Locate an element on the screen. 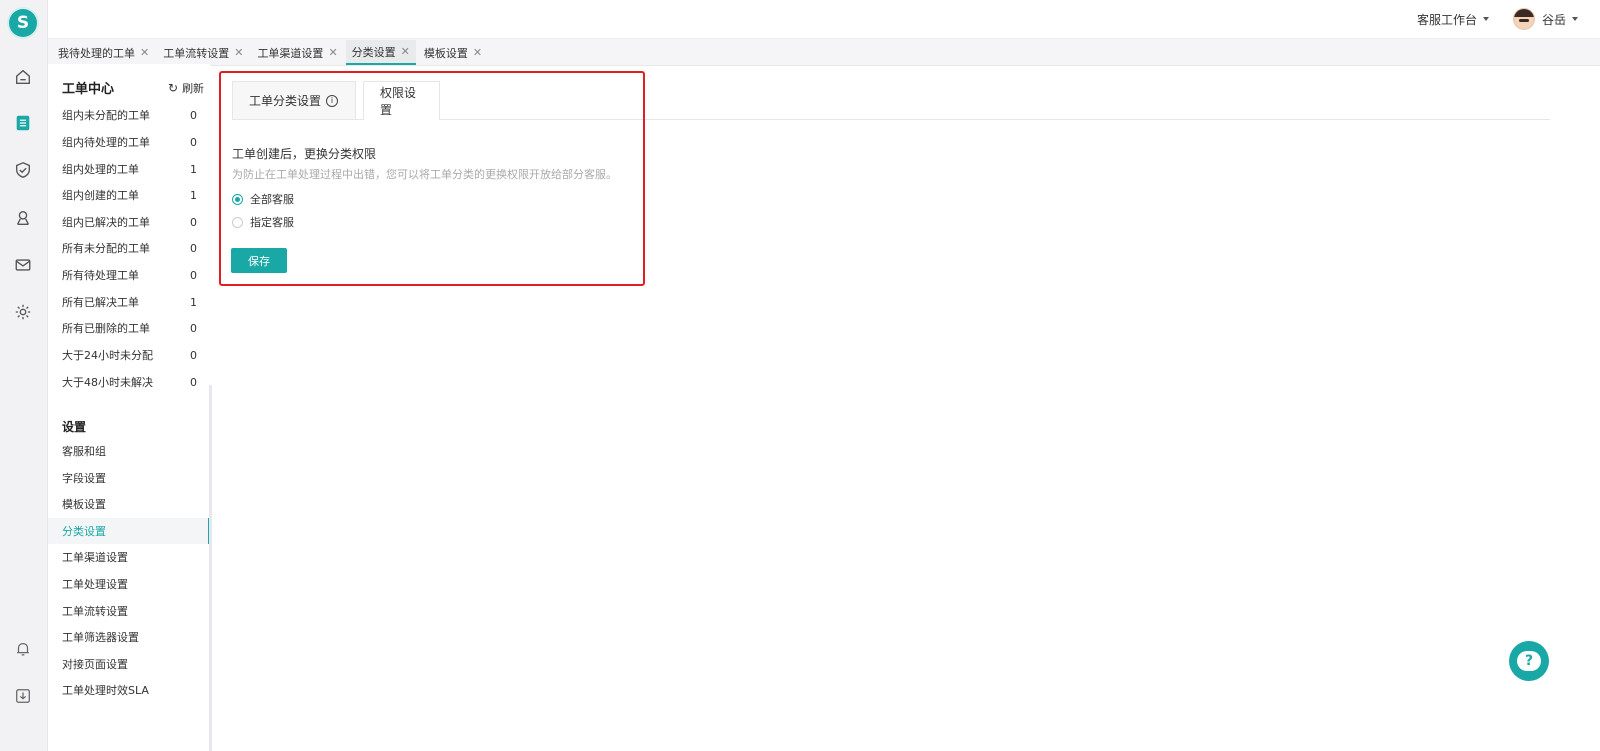  page-tab-flow-settings: 工单流转设置 ✕ is located at coordinates (203, 52).